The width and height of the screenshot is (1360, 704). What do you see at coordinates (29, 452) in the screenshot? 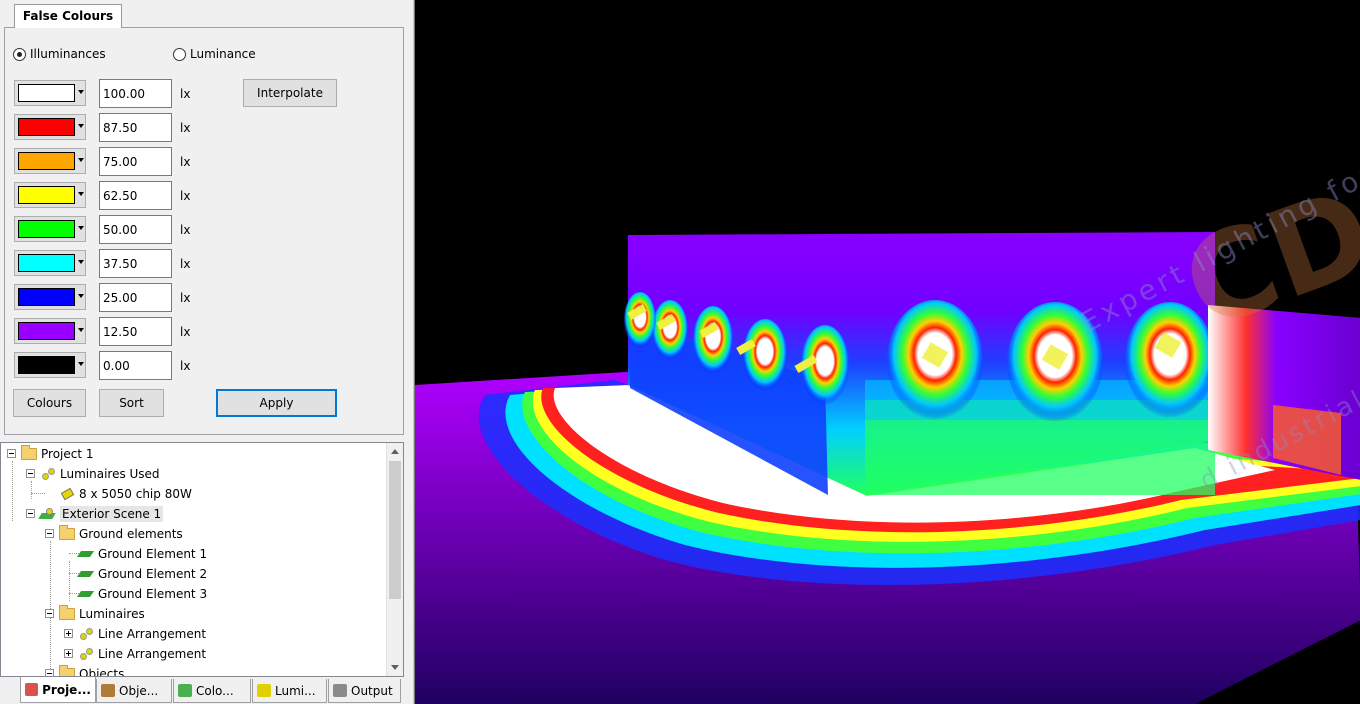
I see `folder-icon` at bounding box center [29, 452].